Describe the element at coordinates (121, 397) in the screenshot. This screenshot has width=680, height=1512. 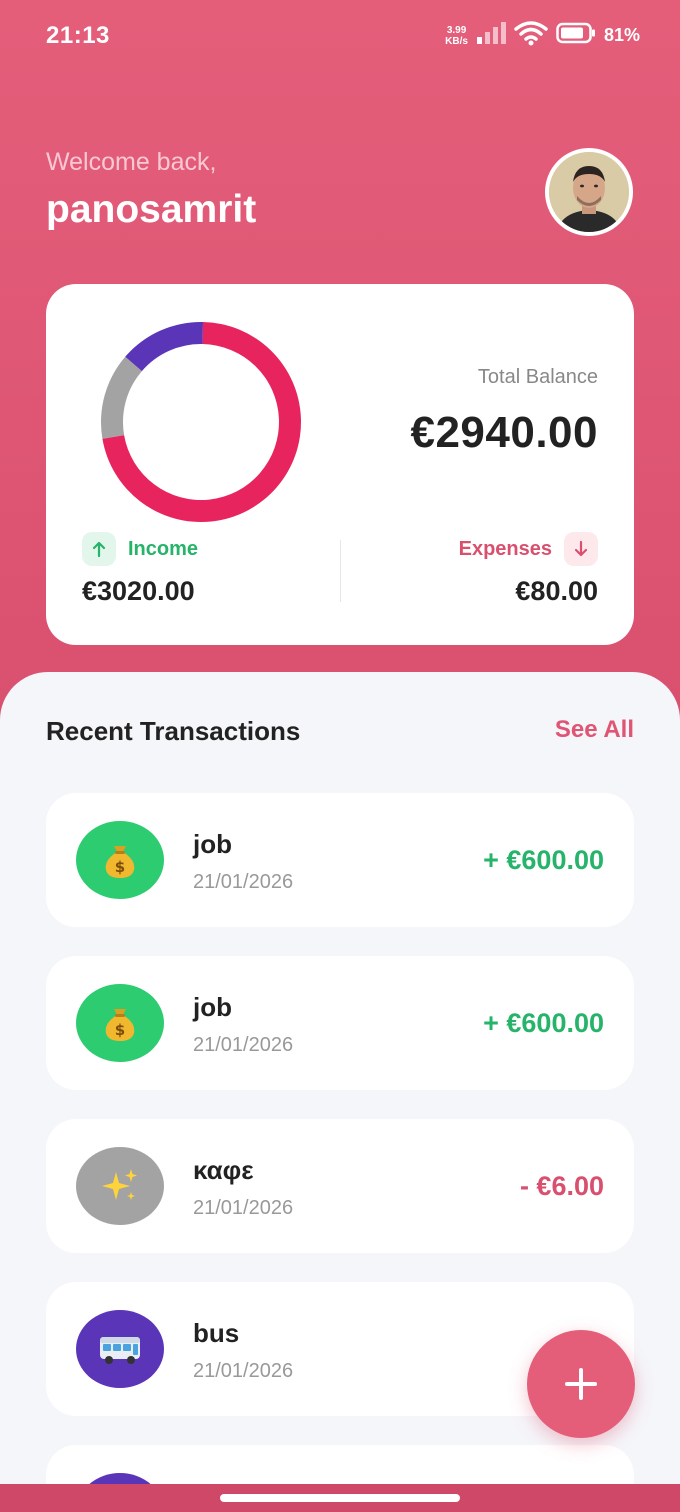
I see `donut-slice-secondary` at that location.